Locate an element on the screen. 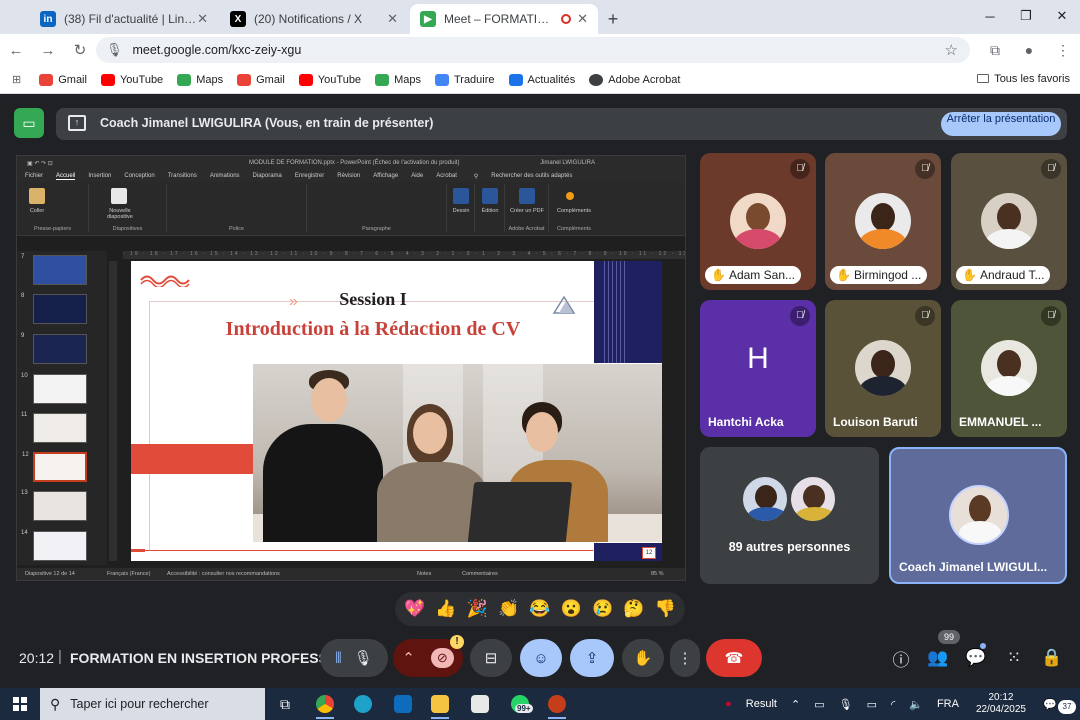 The image size is (1080, 720). slide-thumbnail: 13 is located at coordinates (54, 505).